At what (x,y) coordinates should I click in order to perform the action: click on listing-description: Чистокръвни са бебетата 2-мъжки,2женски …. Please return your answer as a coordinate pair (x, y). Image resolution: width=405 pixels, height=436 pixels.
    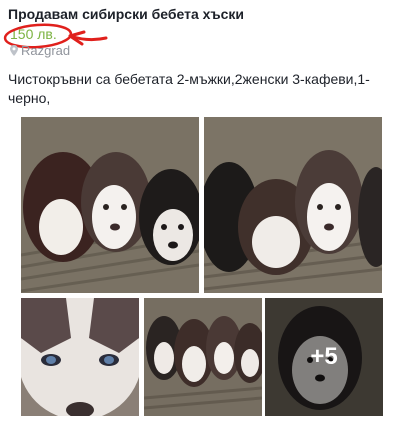
    Looking at the image, I should click on (189, 88).